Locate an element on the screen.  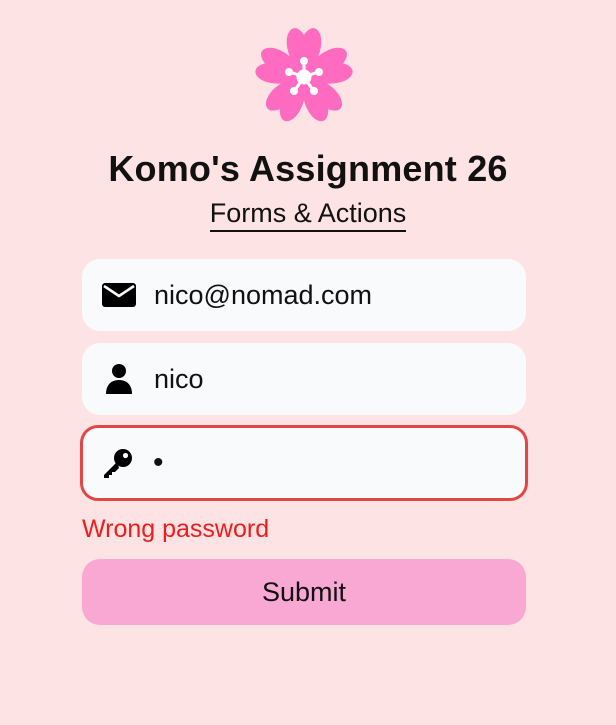
submit-button: Submit is located at coordinates (304, 592).